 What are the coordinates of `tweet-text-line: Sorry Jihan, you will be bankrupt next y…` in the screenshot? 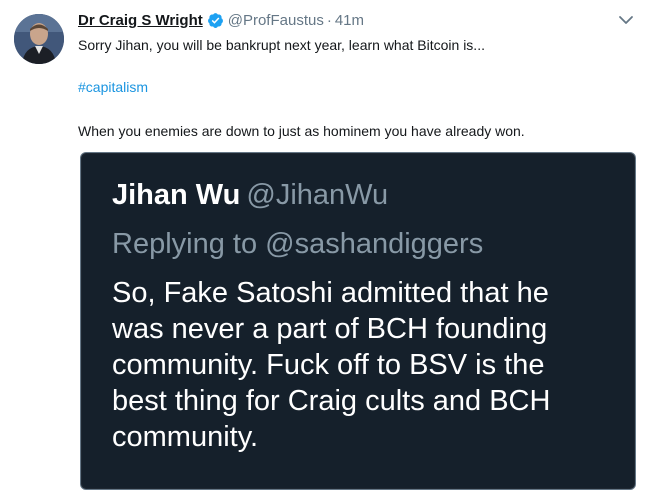 It's located at (281, 45).